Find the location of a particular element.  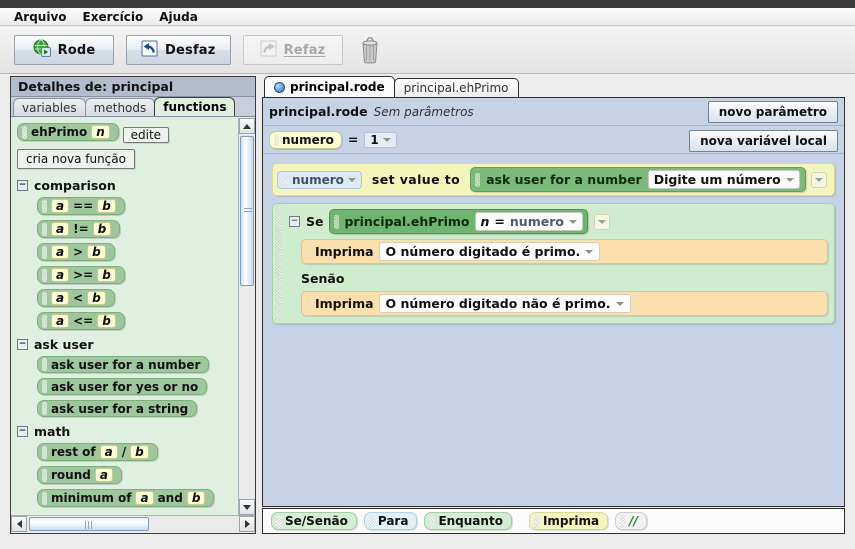

scroll-right-button is located at coordinates (247, 524).